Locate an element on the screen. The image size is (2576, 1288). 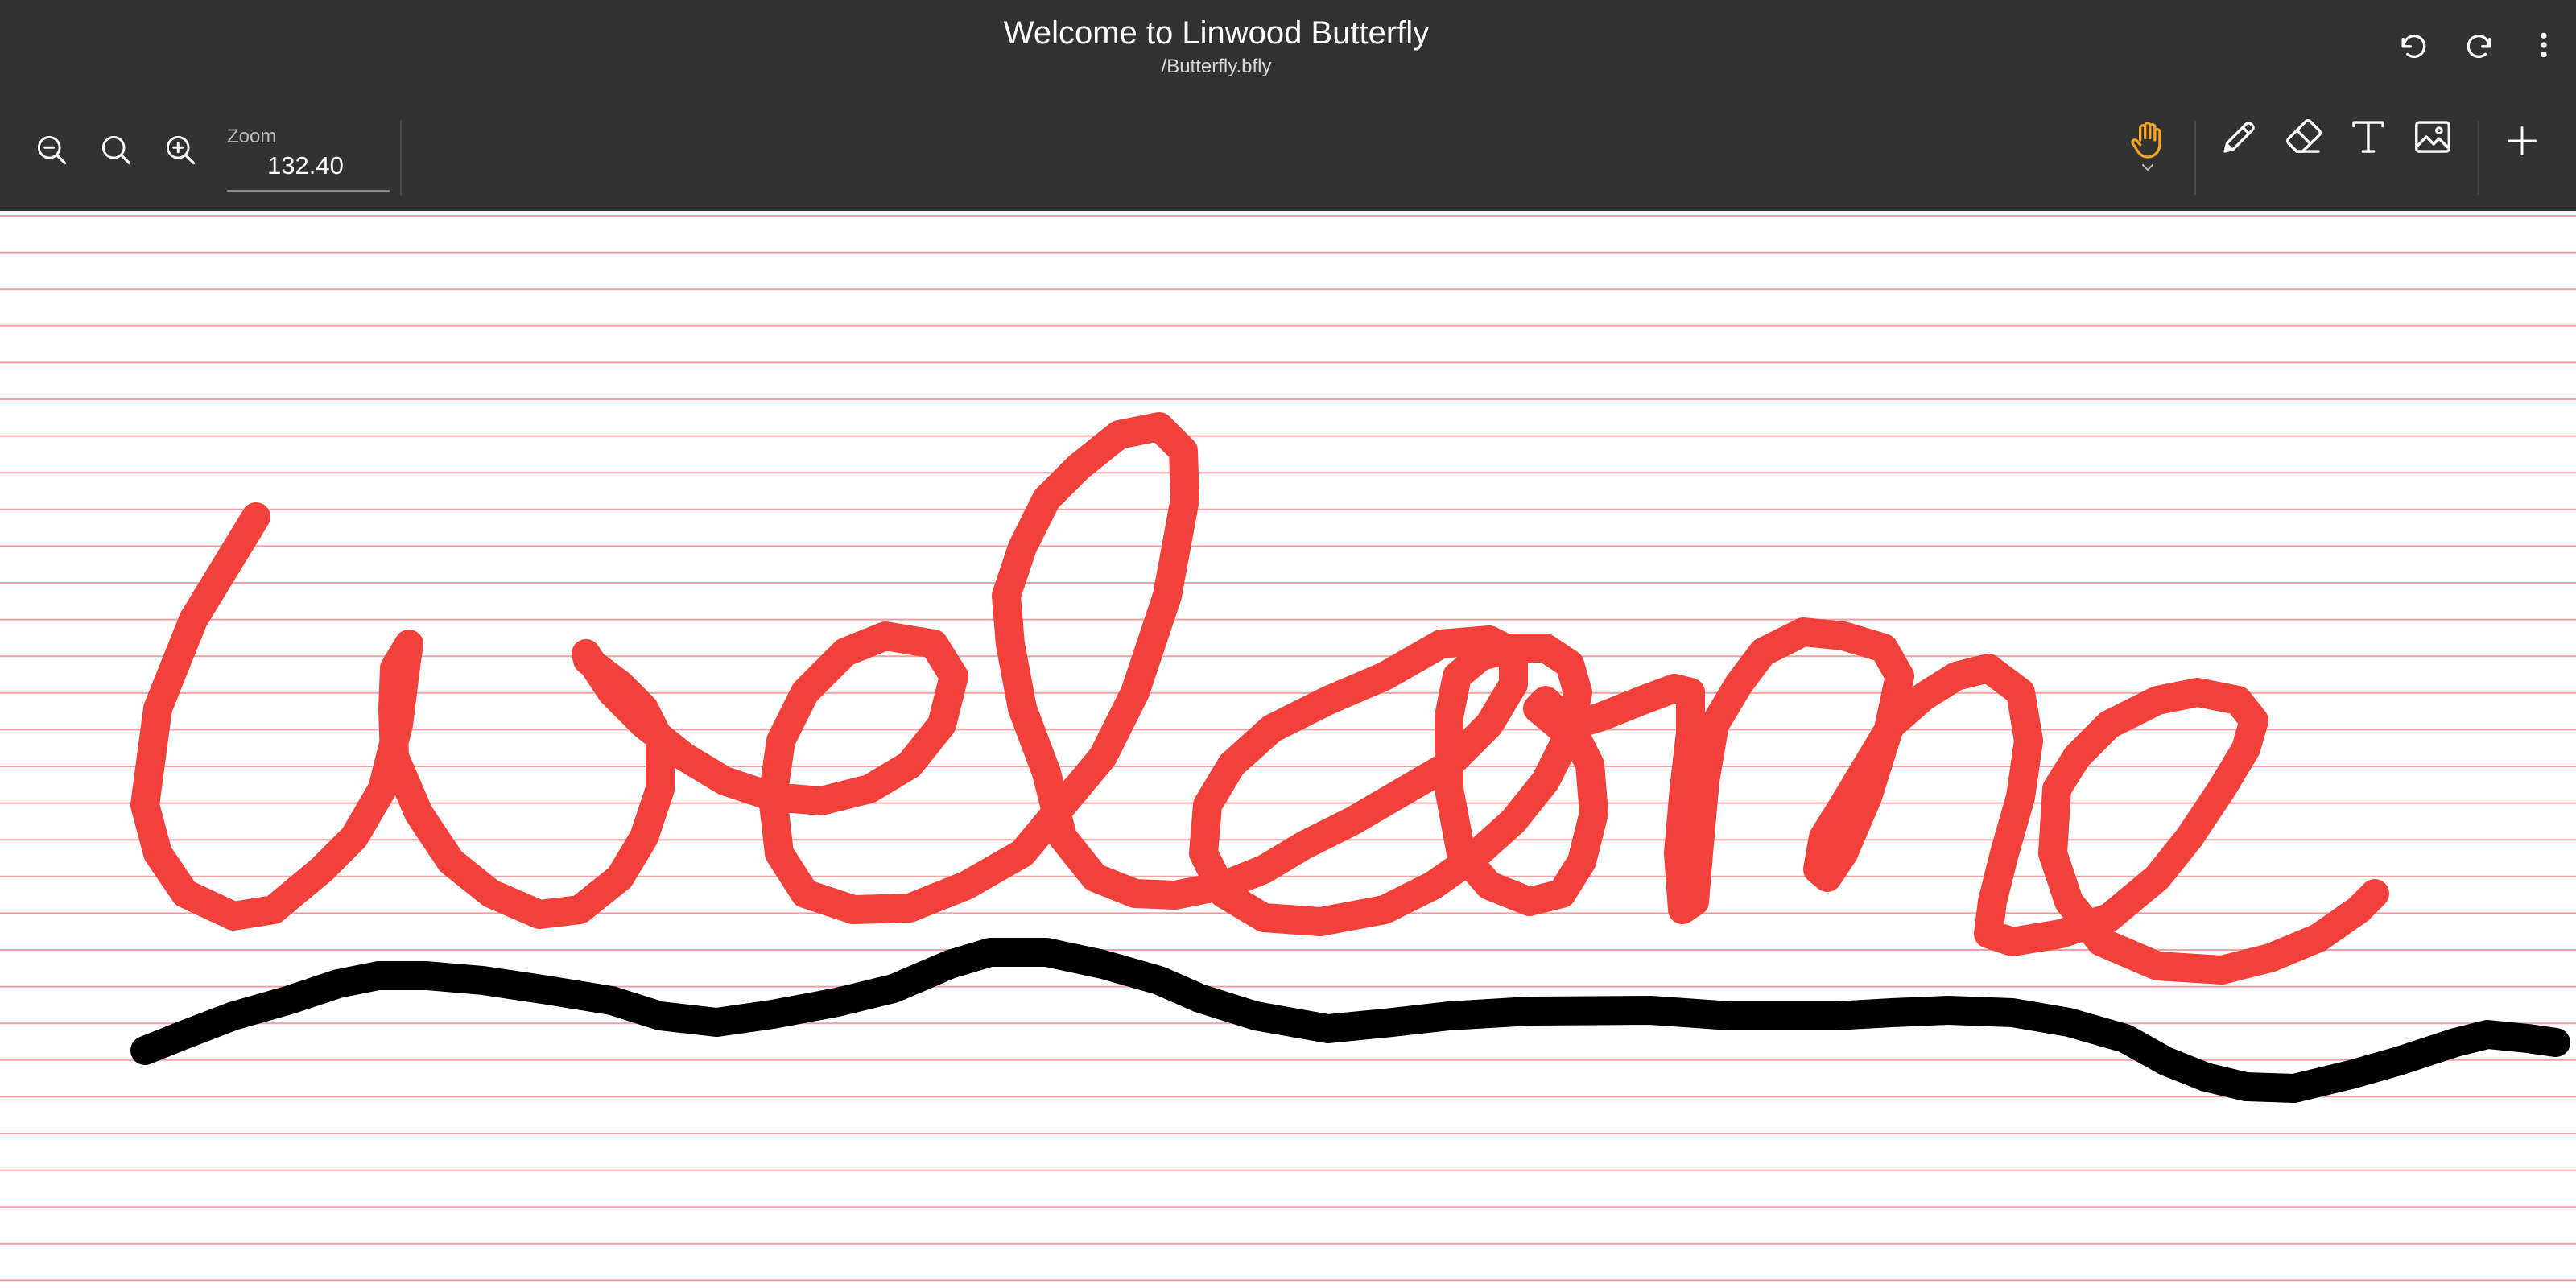
zoom-in-button is located at coordinates (180, 150).